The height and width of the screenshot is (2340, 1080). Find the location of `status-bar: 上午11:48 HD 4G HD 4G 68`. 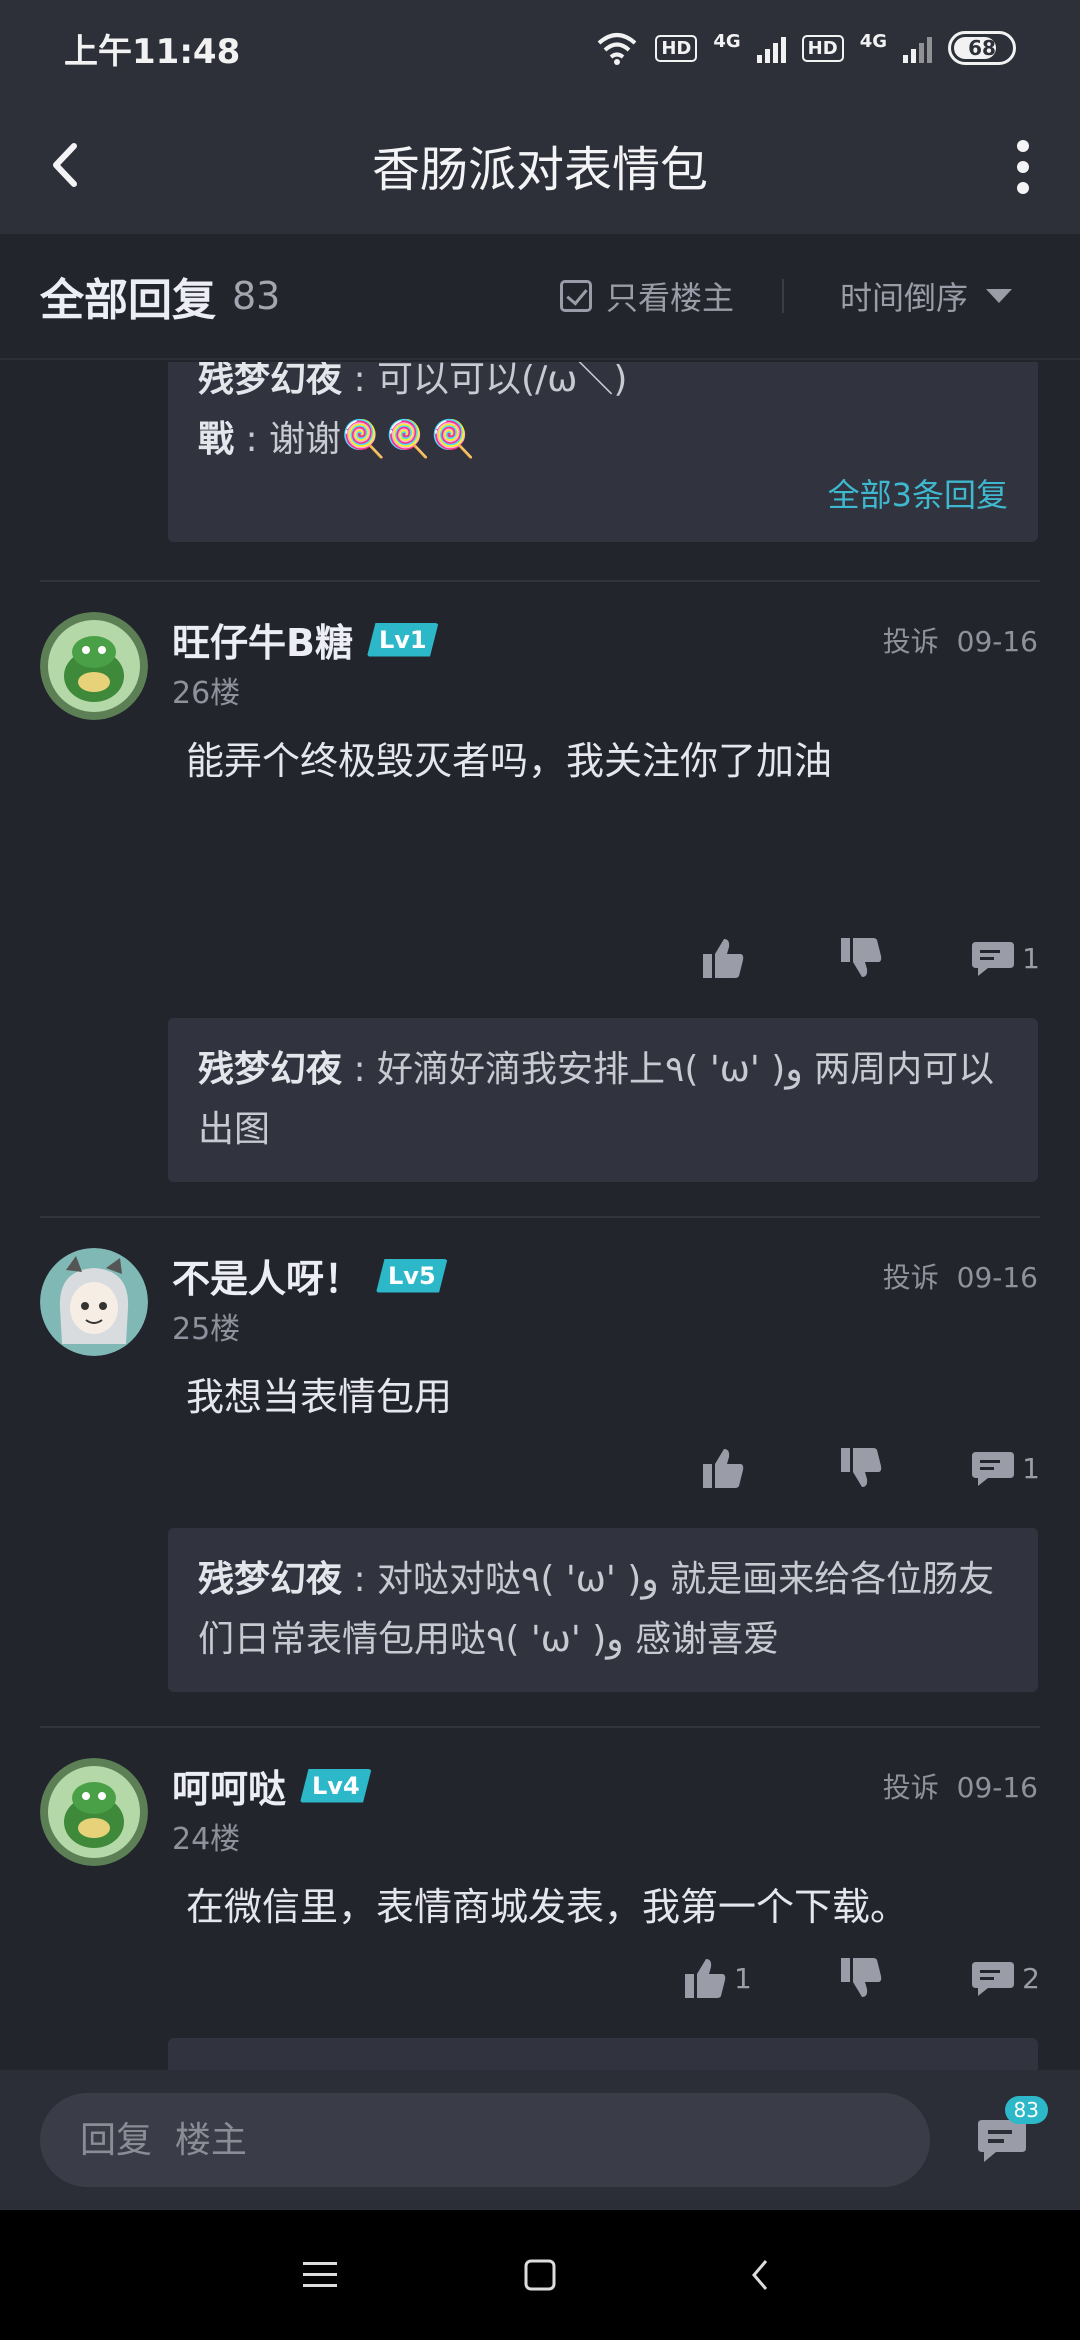

status-bar: 上午11:48 HD 4G HD 4G 68 is located at coordinates (540, 48).